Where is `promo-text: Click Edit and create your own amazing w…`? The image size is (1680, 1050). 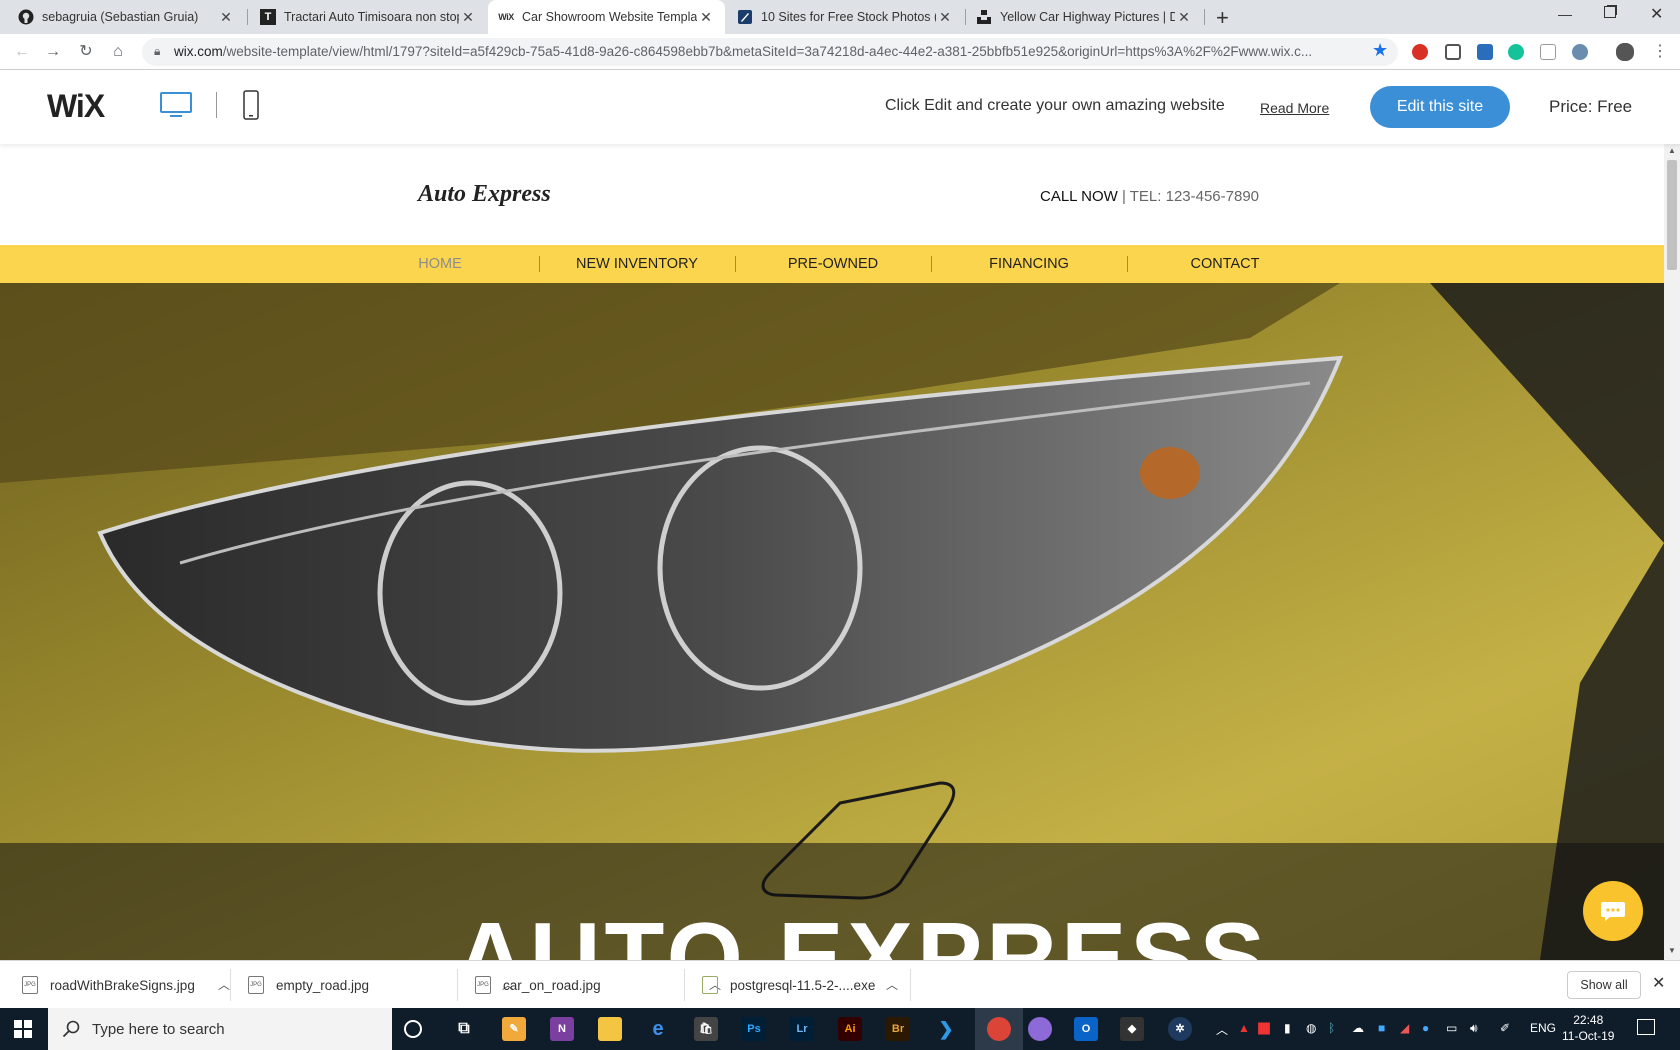
promo-text: Click Edit and create your own amazing w… is located at coordinates (1055, 105).